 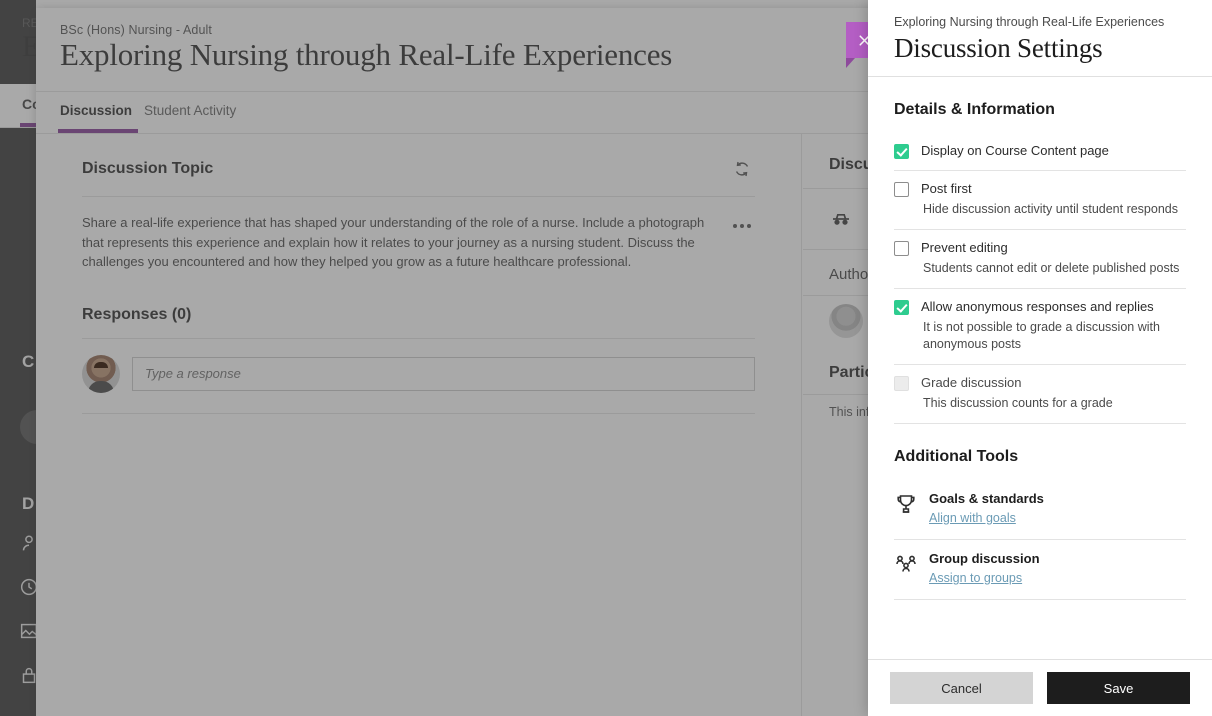 What do you see at coordinates (98, 131) in the screenshot?
I see `active-tab-underline` at bounding box center [98, 131].